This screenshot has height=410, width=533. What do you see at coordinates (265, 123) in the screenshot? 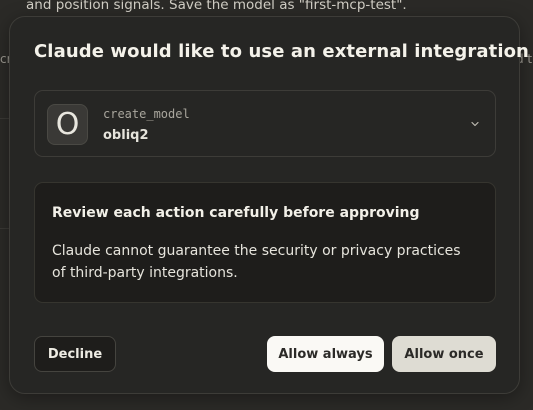
I see `tool-details-card: O create_model obliq2` at bounding box center [265, 123].